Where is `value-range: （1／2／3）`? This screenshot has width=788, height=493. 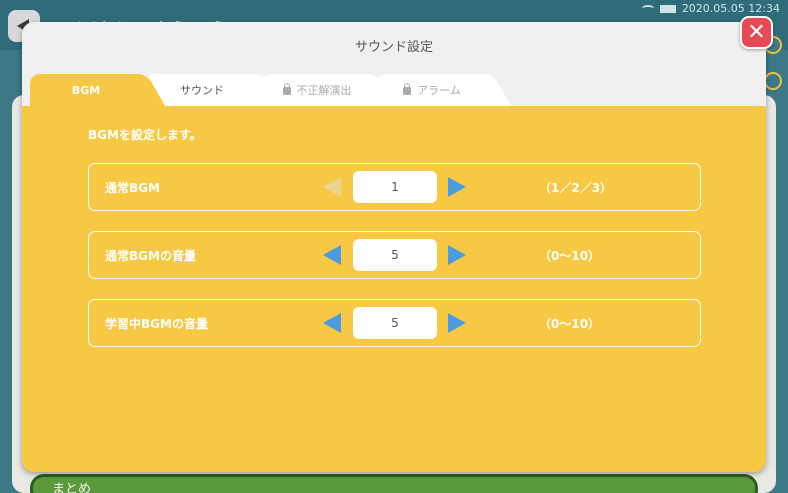
value-range: （1／2／3） is located at coordinates (576, 187).